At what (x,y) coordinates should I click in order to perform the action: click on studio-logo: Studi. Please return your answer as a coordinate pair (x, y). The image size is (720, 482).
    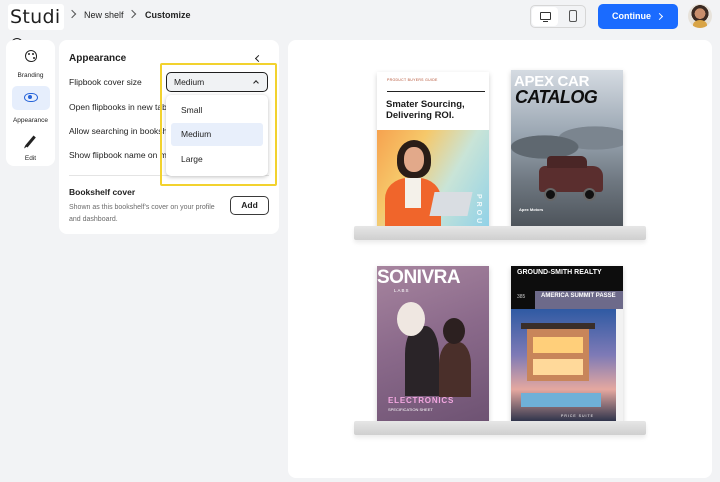
    Looking at the image, I should click on (36, 27).